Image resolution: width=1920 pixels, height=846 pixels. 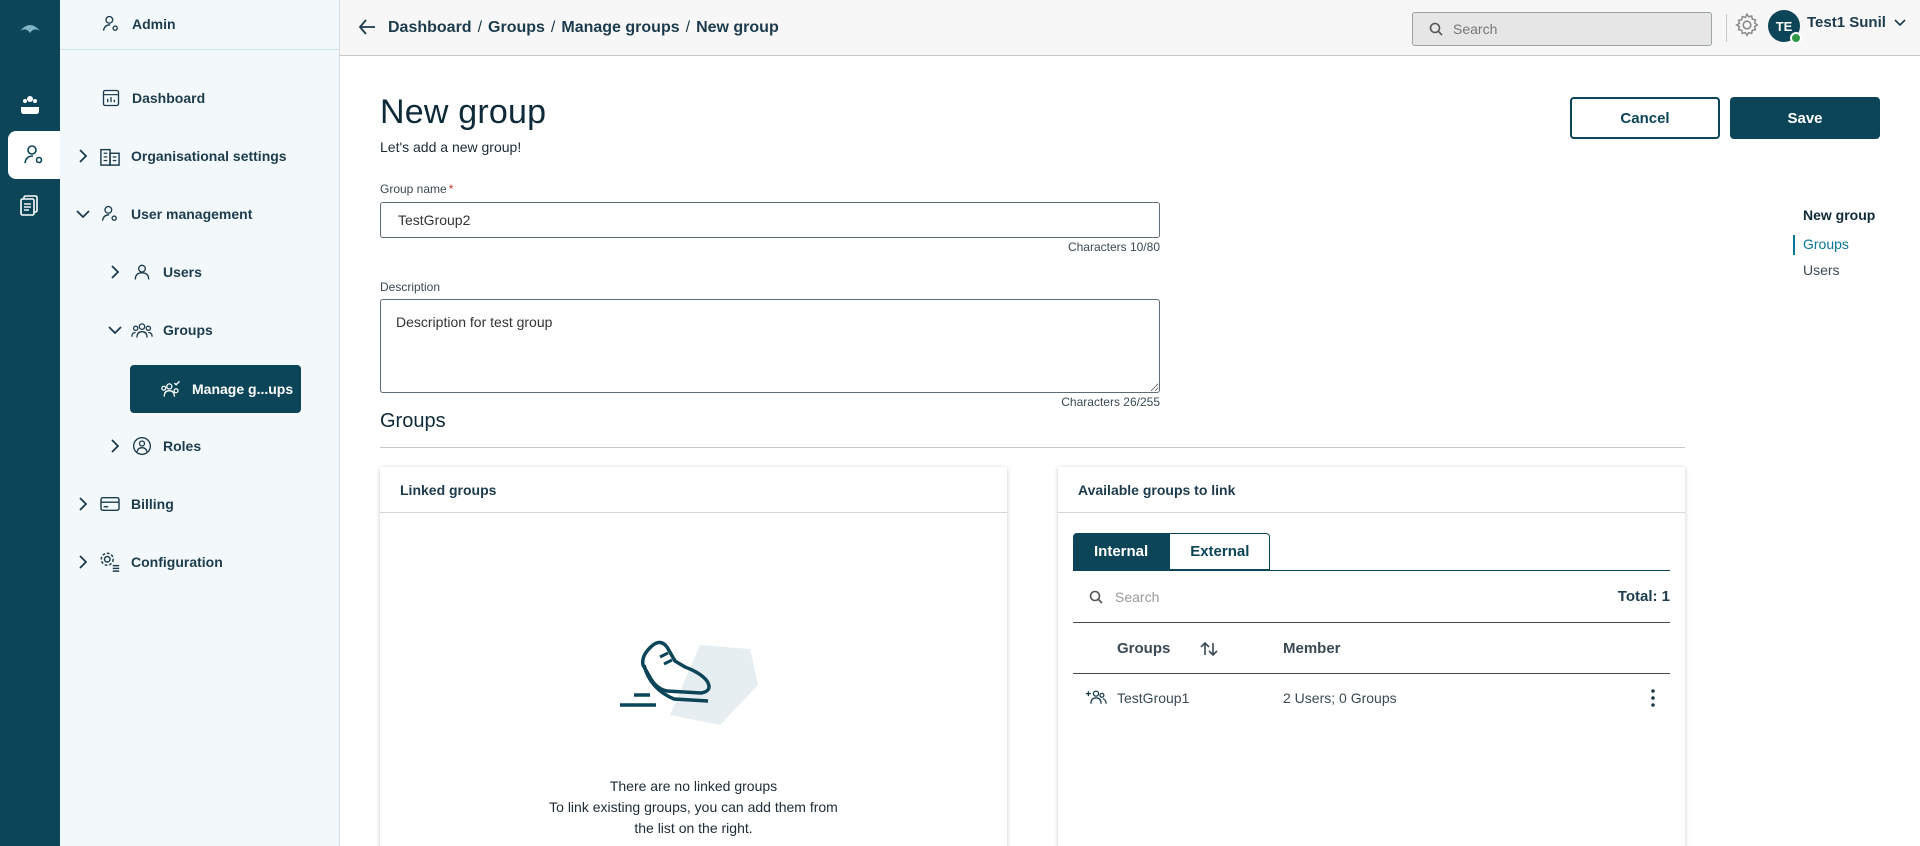 What do you see at coordinates (142, 446) in the screenshot?
I see `role-icon` at bounding box center [142, 446].